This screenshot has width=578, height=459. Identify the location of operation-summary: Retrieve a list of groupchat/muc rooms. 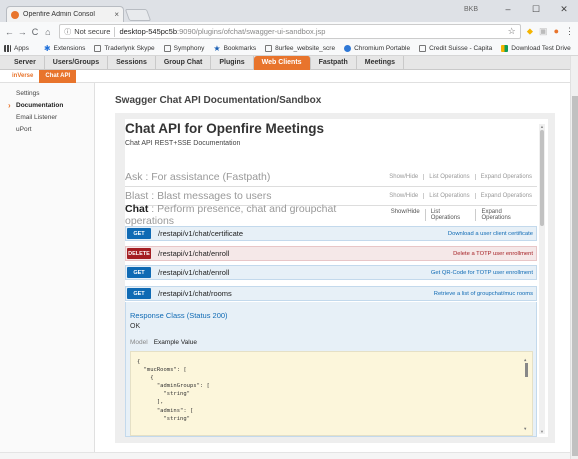
(483, 294).